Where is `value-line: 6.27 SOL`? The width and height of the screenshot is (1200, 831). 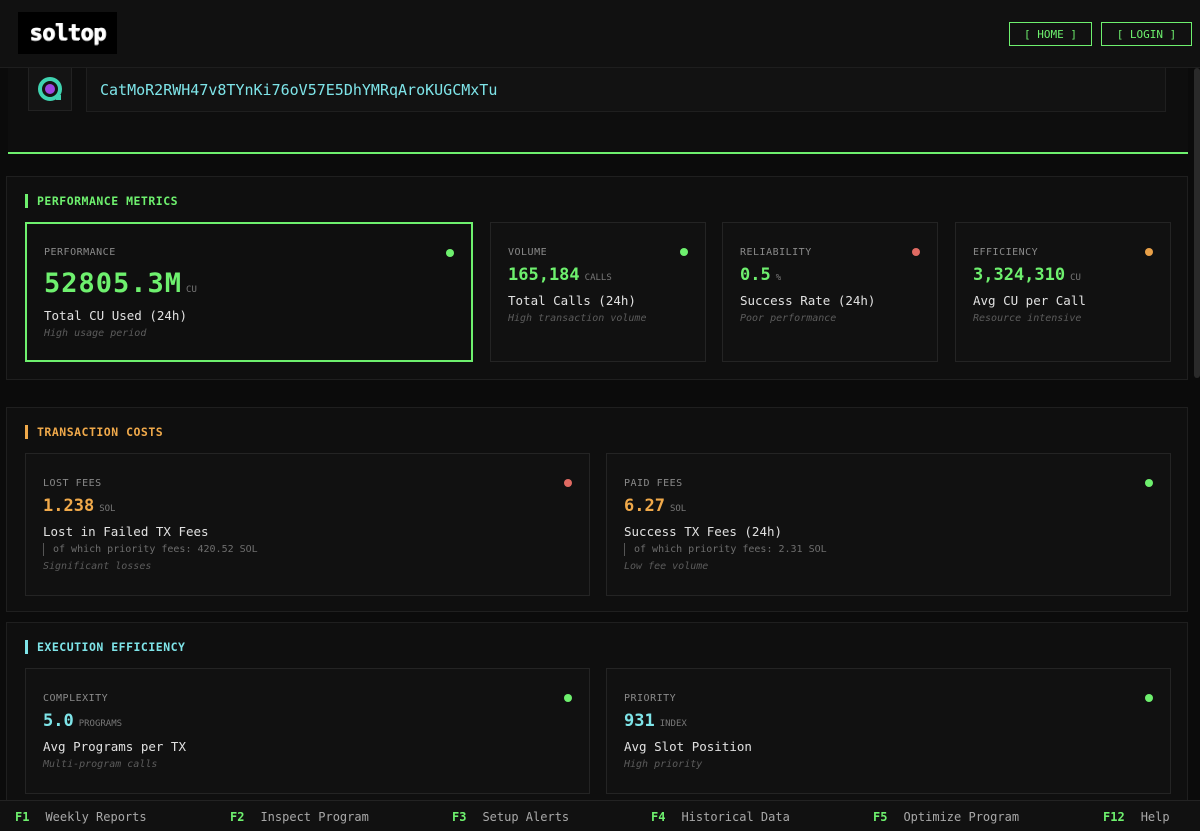
value-line: 6.27 SOL is located at coordinates (655, 506).